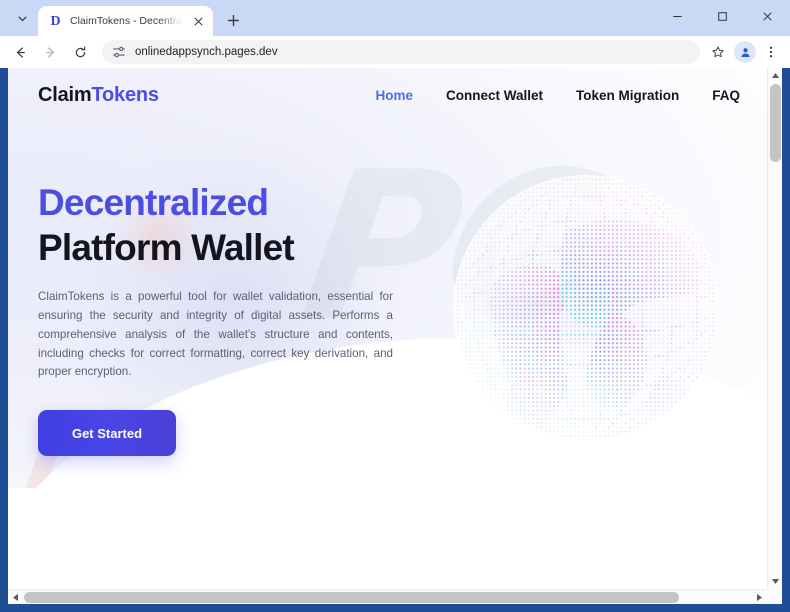  I want to click on forward-button, so click(50, 52).